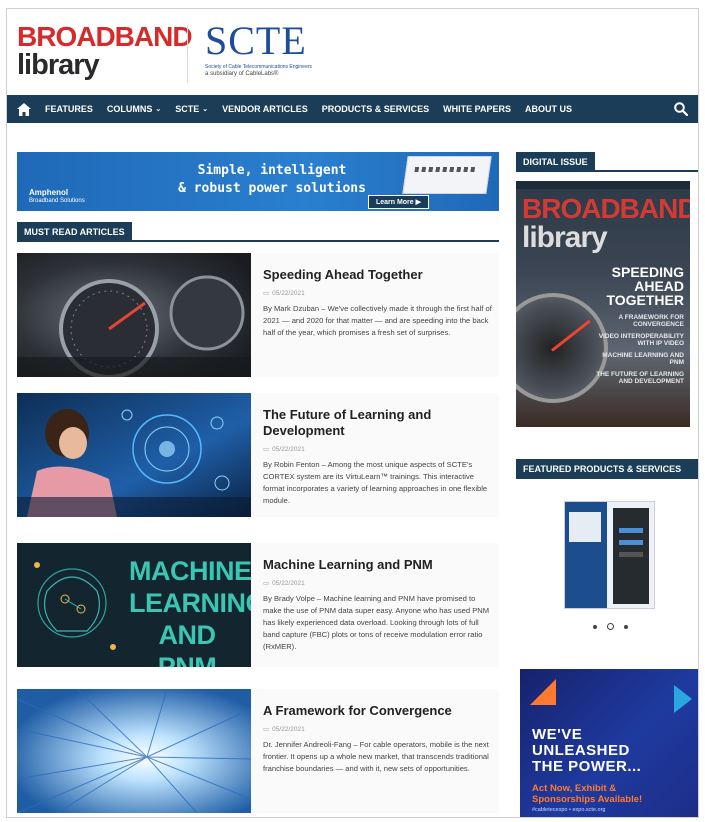 The image size is (705, 822). What do you see at coordinates (606, 208) in the screenshot?
I see `cover-masthead: BROADBAND` at bounding box center [606, 208].